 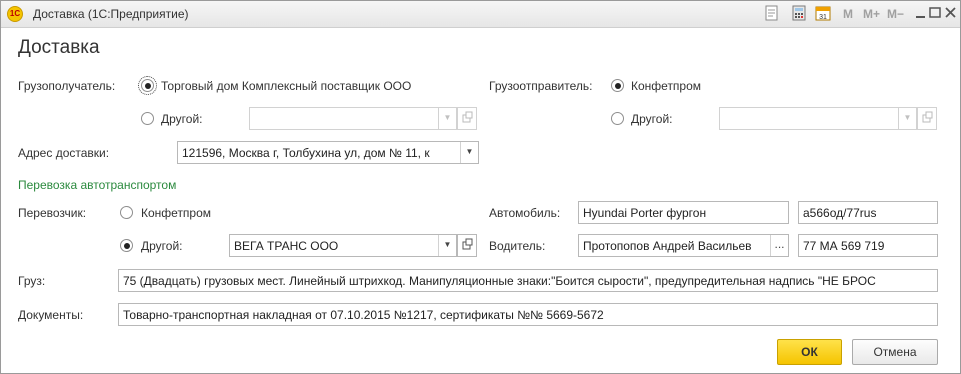 What do you see at coordinates (840, 213) in the screenshot?
I see `vehicle-plate-value: а566од/77rus` at bounding box center [840, 213].